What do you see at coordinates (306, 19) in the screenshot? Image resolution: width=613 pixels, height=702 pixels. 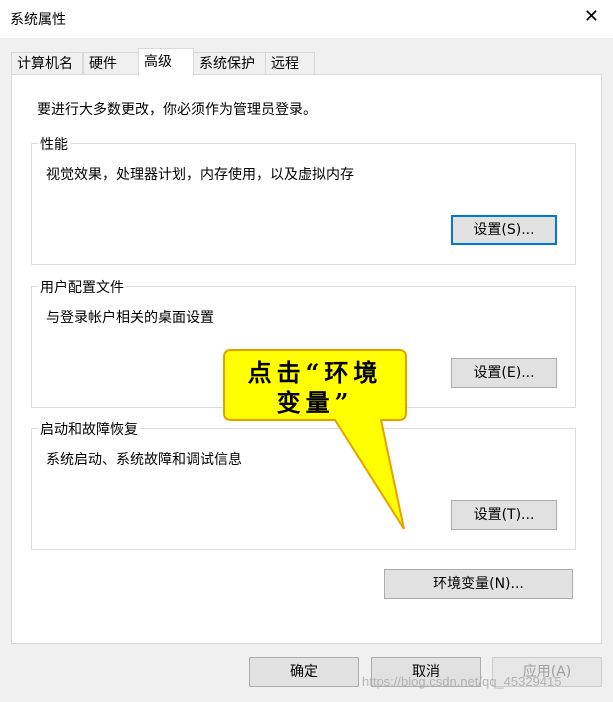 I see `title-bar: 系统属性 ✕` at bounding box center [306, 19].